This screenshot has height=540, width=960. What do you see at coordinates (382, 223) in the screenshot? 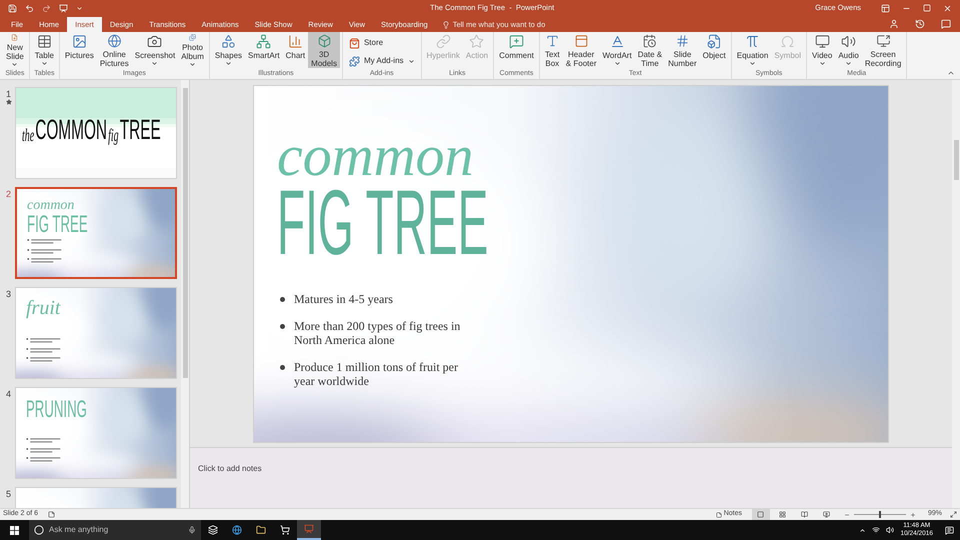
I see `slide-title: FIG TREE` at bounding box center [382, 223].